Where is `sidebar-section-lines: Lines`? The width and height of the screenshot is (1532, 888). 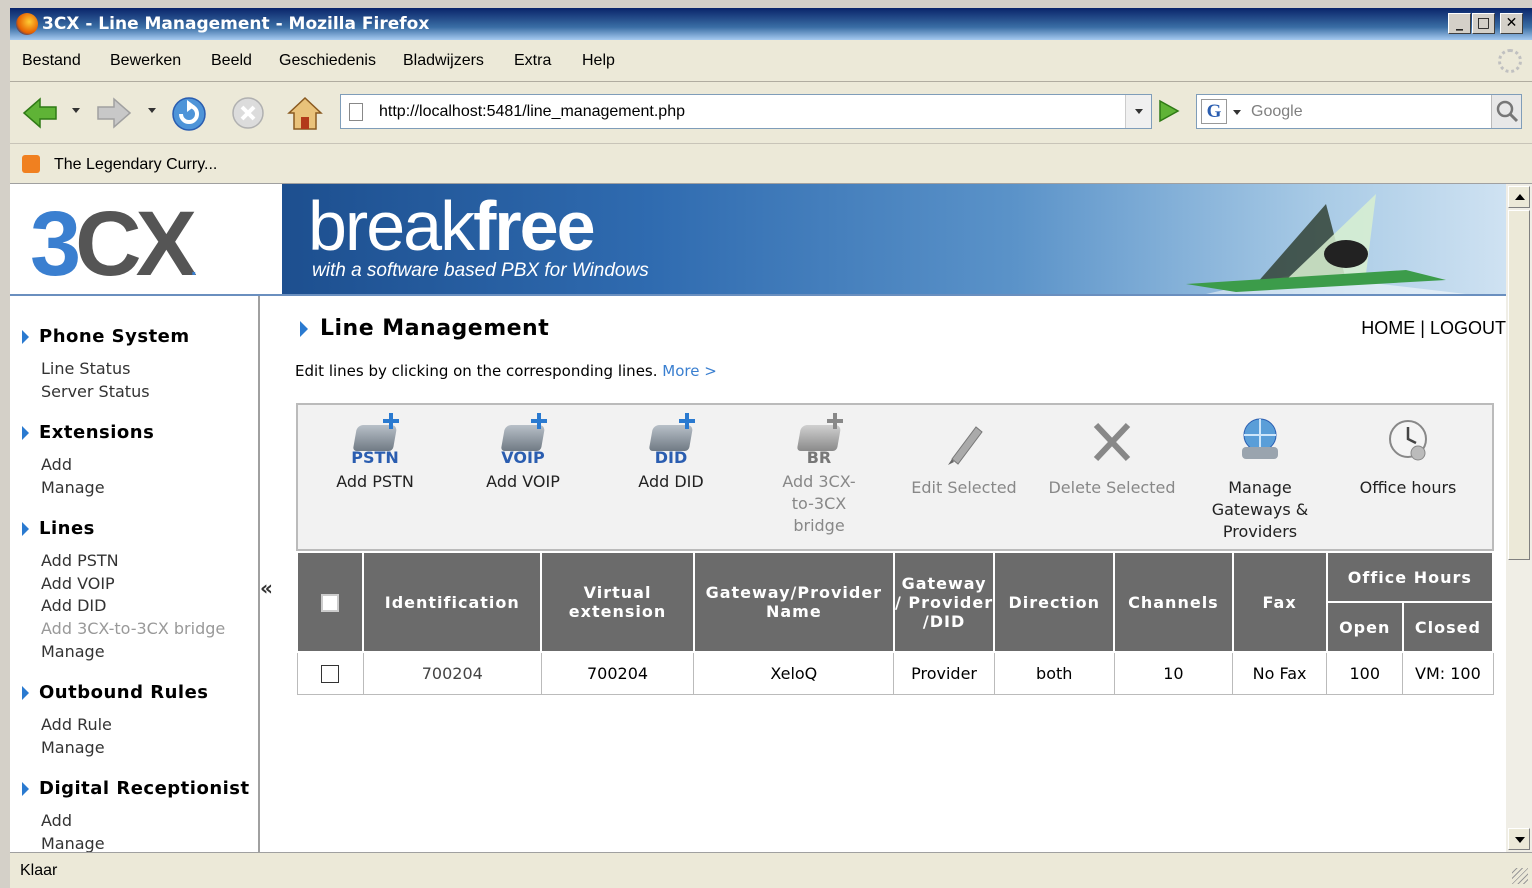
sidebar-section-lines: Lines is located at coordinates (58, 528).